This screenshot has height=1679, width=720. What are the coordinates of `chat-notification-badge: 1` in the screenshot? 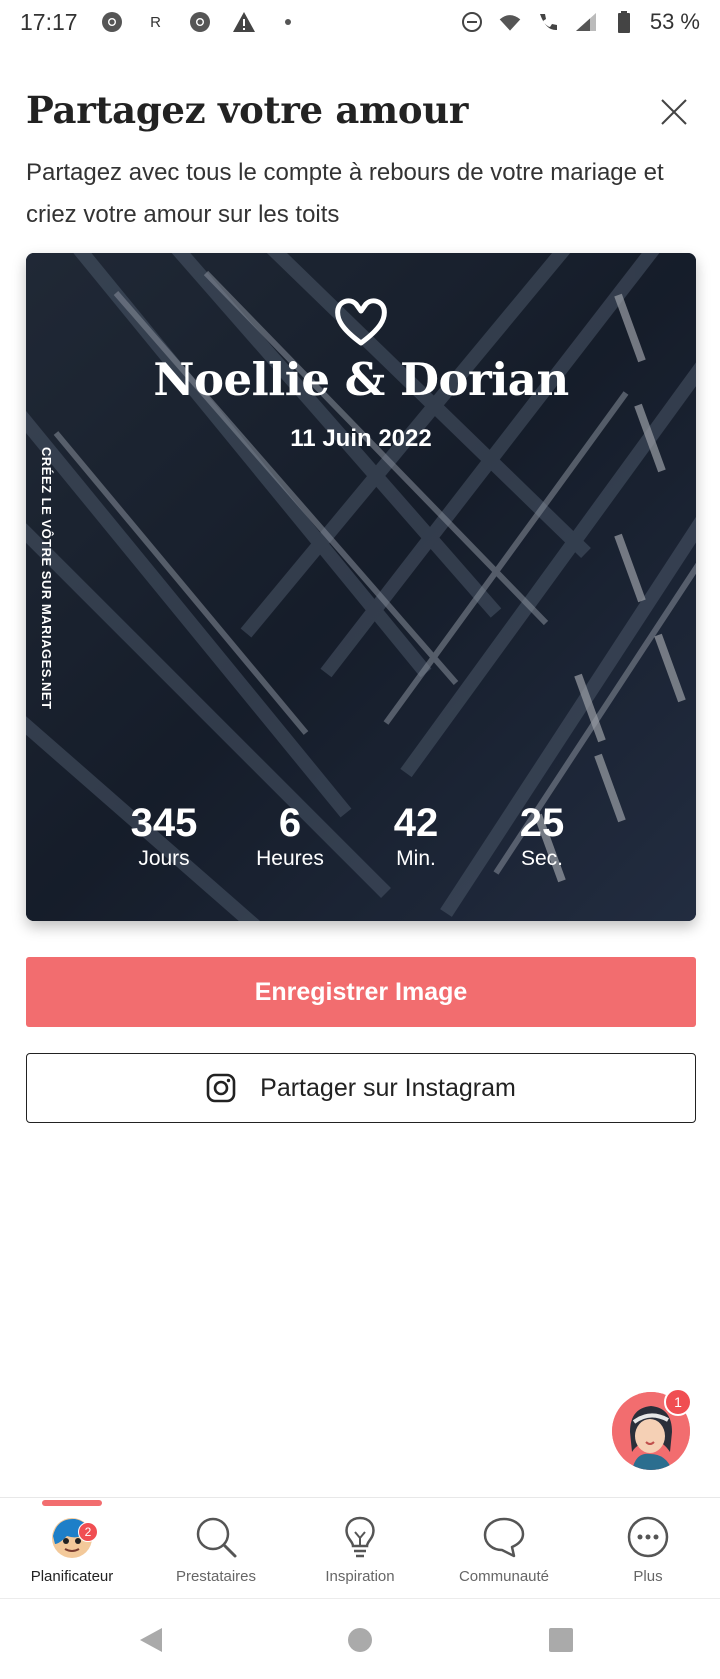 It's located at (678, 1402).